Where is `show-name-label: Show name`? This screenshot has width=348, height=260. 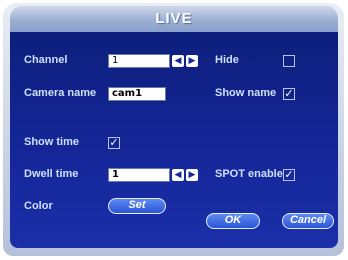 show-name-label: Show name is located at coordinates (246, 93).